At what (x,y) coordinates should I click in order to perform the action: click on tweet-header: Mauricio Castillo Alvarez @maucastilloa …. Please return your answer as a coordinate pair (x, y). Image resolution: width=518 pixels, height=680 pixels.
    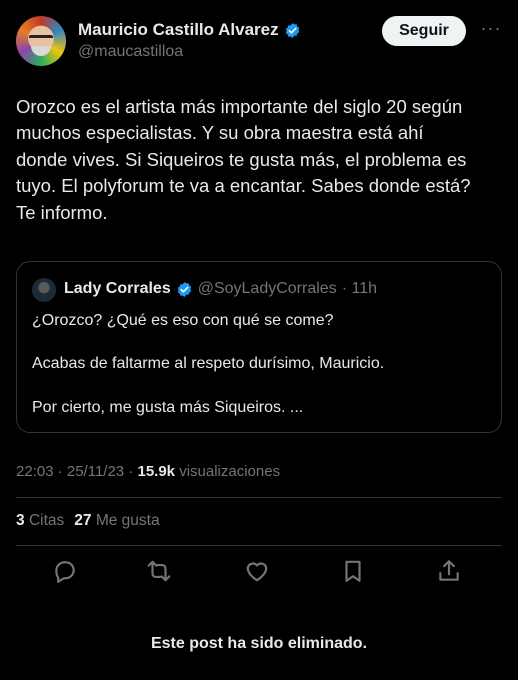
    Looking at the image, I should click on (259, 40).